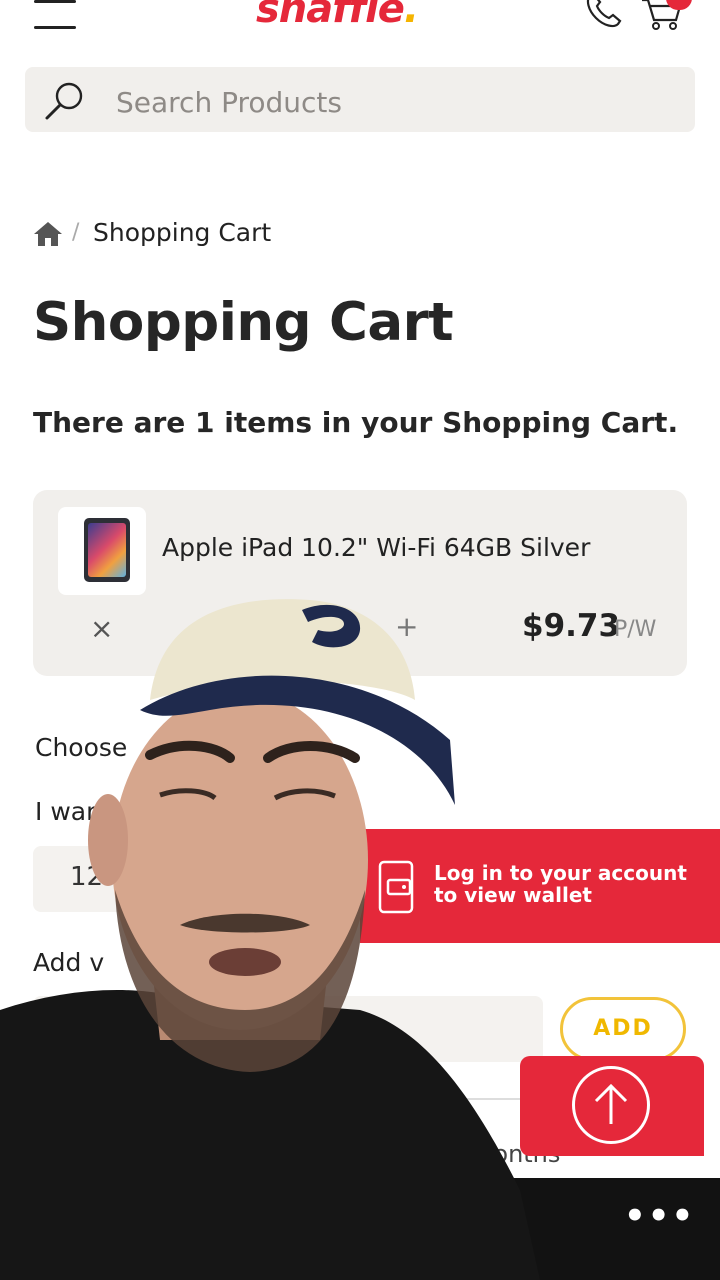 Image resolution: width=720 pixels, height=1280 pixels. I want to click on cart-summary: There are 1 items in your Shopping Cart., so click(356, 422).